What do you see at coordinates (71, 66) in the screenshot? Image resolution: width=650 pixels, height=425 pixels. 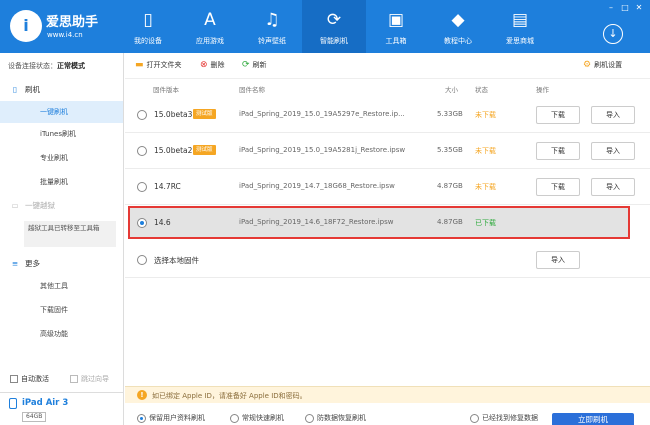 I see `status-value: 正常模式` at bounding box center [71, 66].